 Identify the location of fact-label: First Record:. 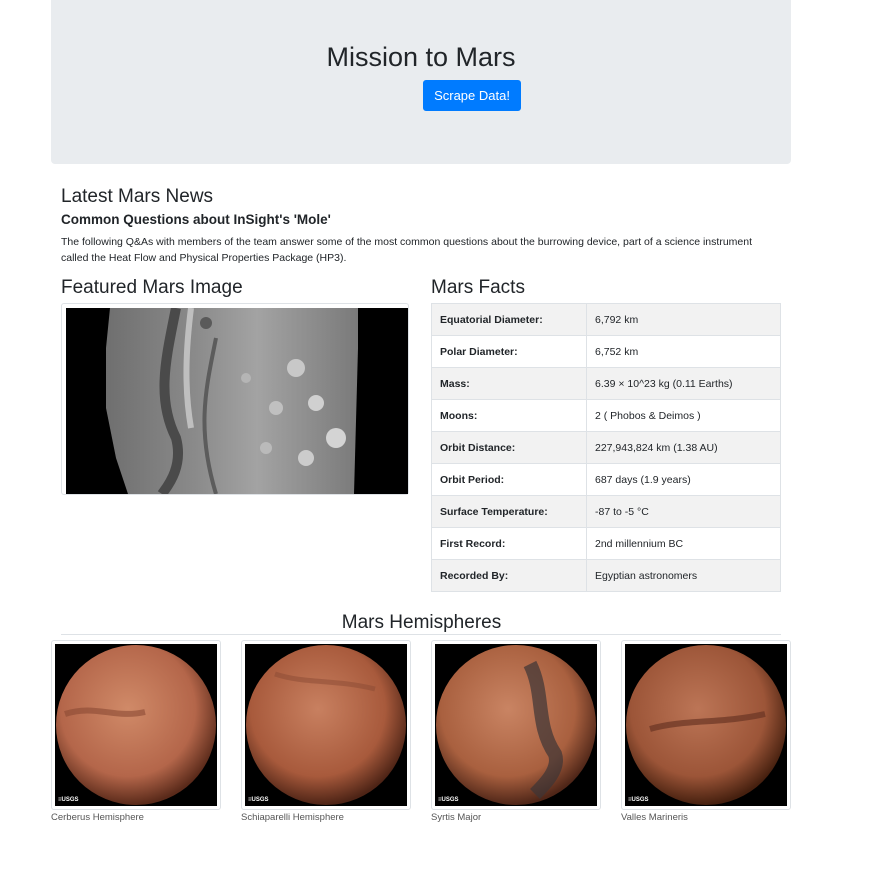
(509, 543).